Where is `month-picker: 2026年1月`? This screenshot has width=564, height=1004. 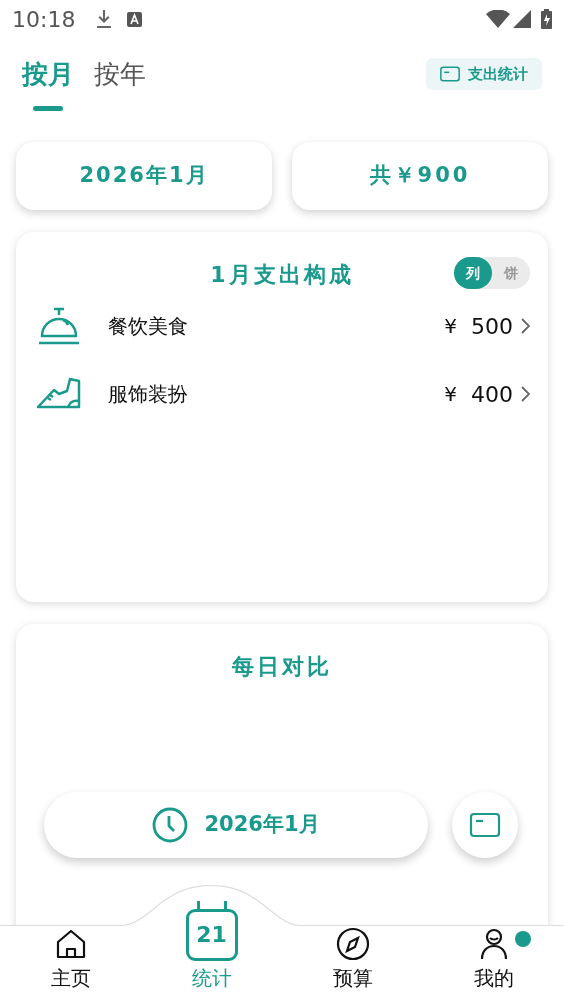 month-picker: 2026年1月 is located at coordinates (144, 176).